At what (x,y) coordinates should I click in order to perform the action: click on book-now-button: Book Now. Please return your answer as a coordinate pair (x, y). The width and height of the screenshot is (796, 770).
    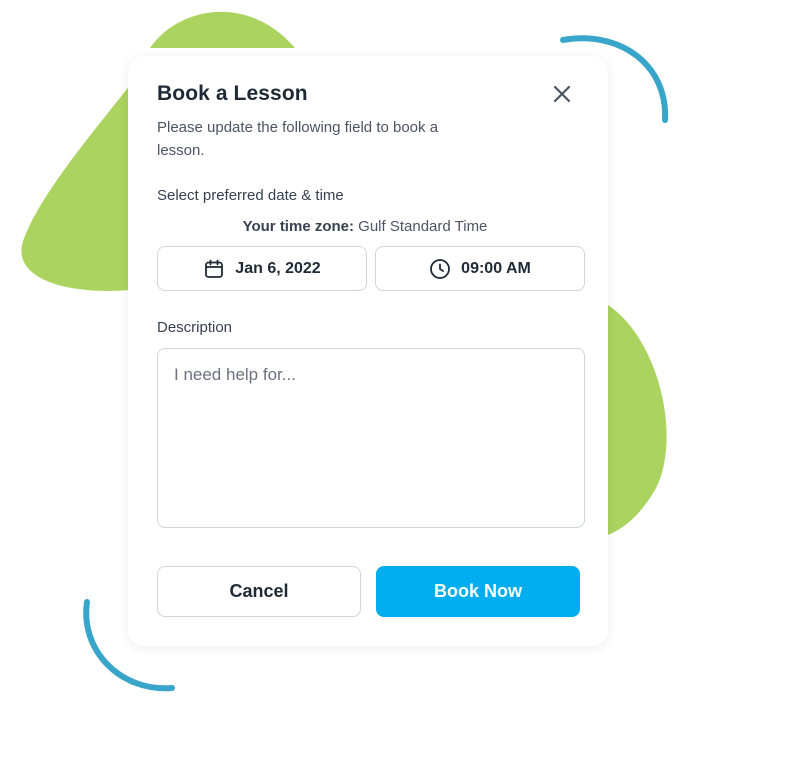
    Looking at the image, I should click on (478, 591).